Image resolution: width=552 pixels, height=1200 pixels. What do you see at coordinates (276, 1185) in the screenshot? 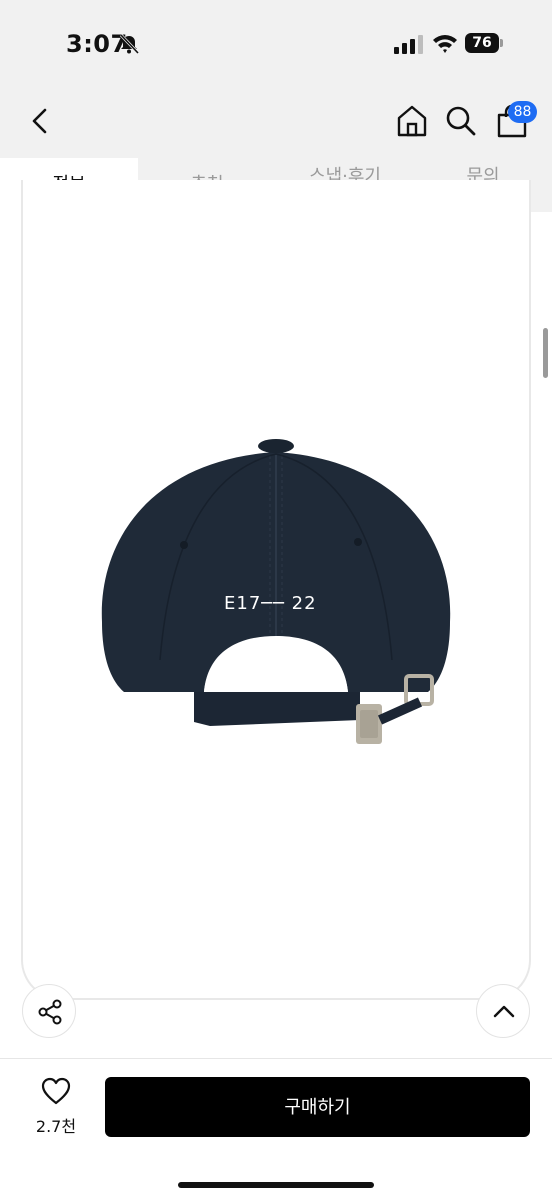
I see `home-indicator` at bounding box center [276, 1185].